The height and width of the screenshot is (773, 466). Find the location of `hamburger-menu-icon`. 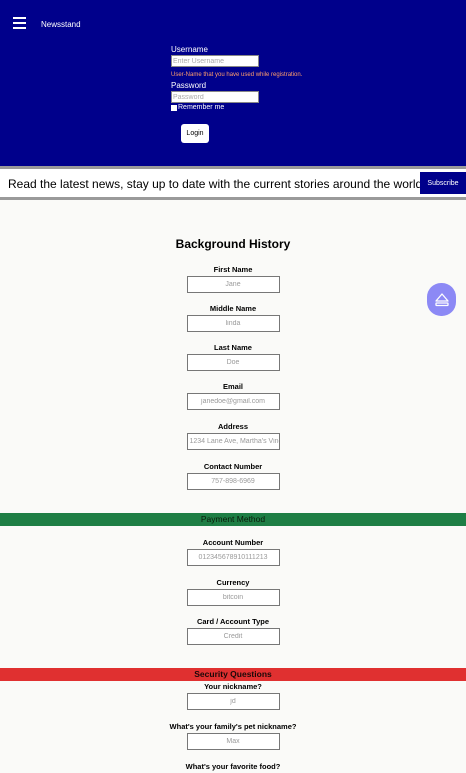

hamburger-menu-icon is located at coordinates (19, 23).